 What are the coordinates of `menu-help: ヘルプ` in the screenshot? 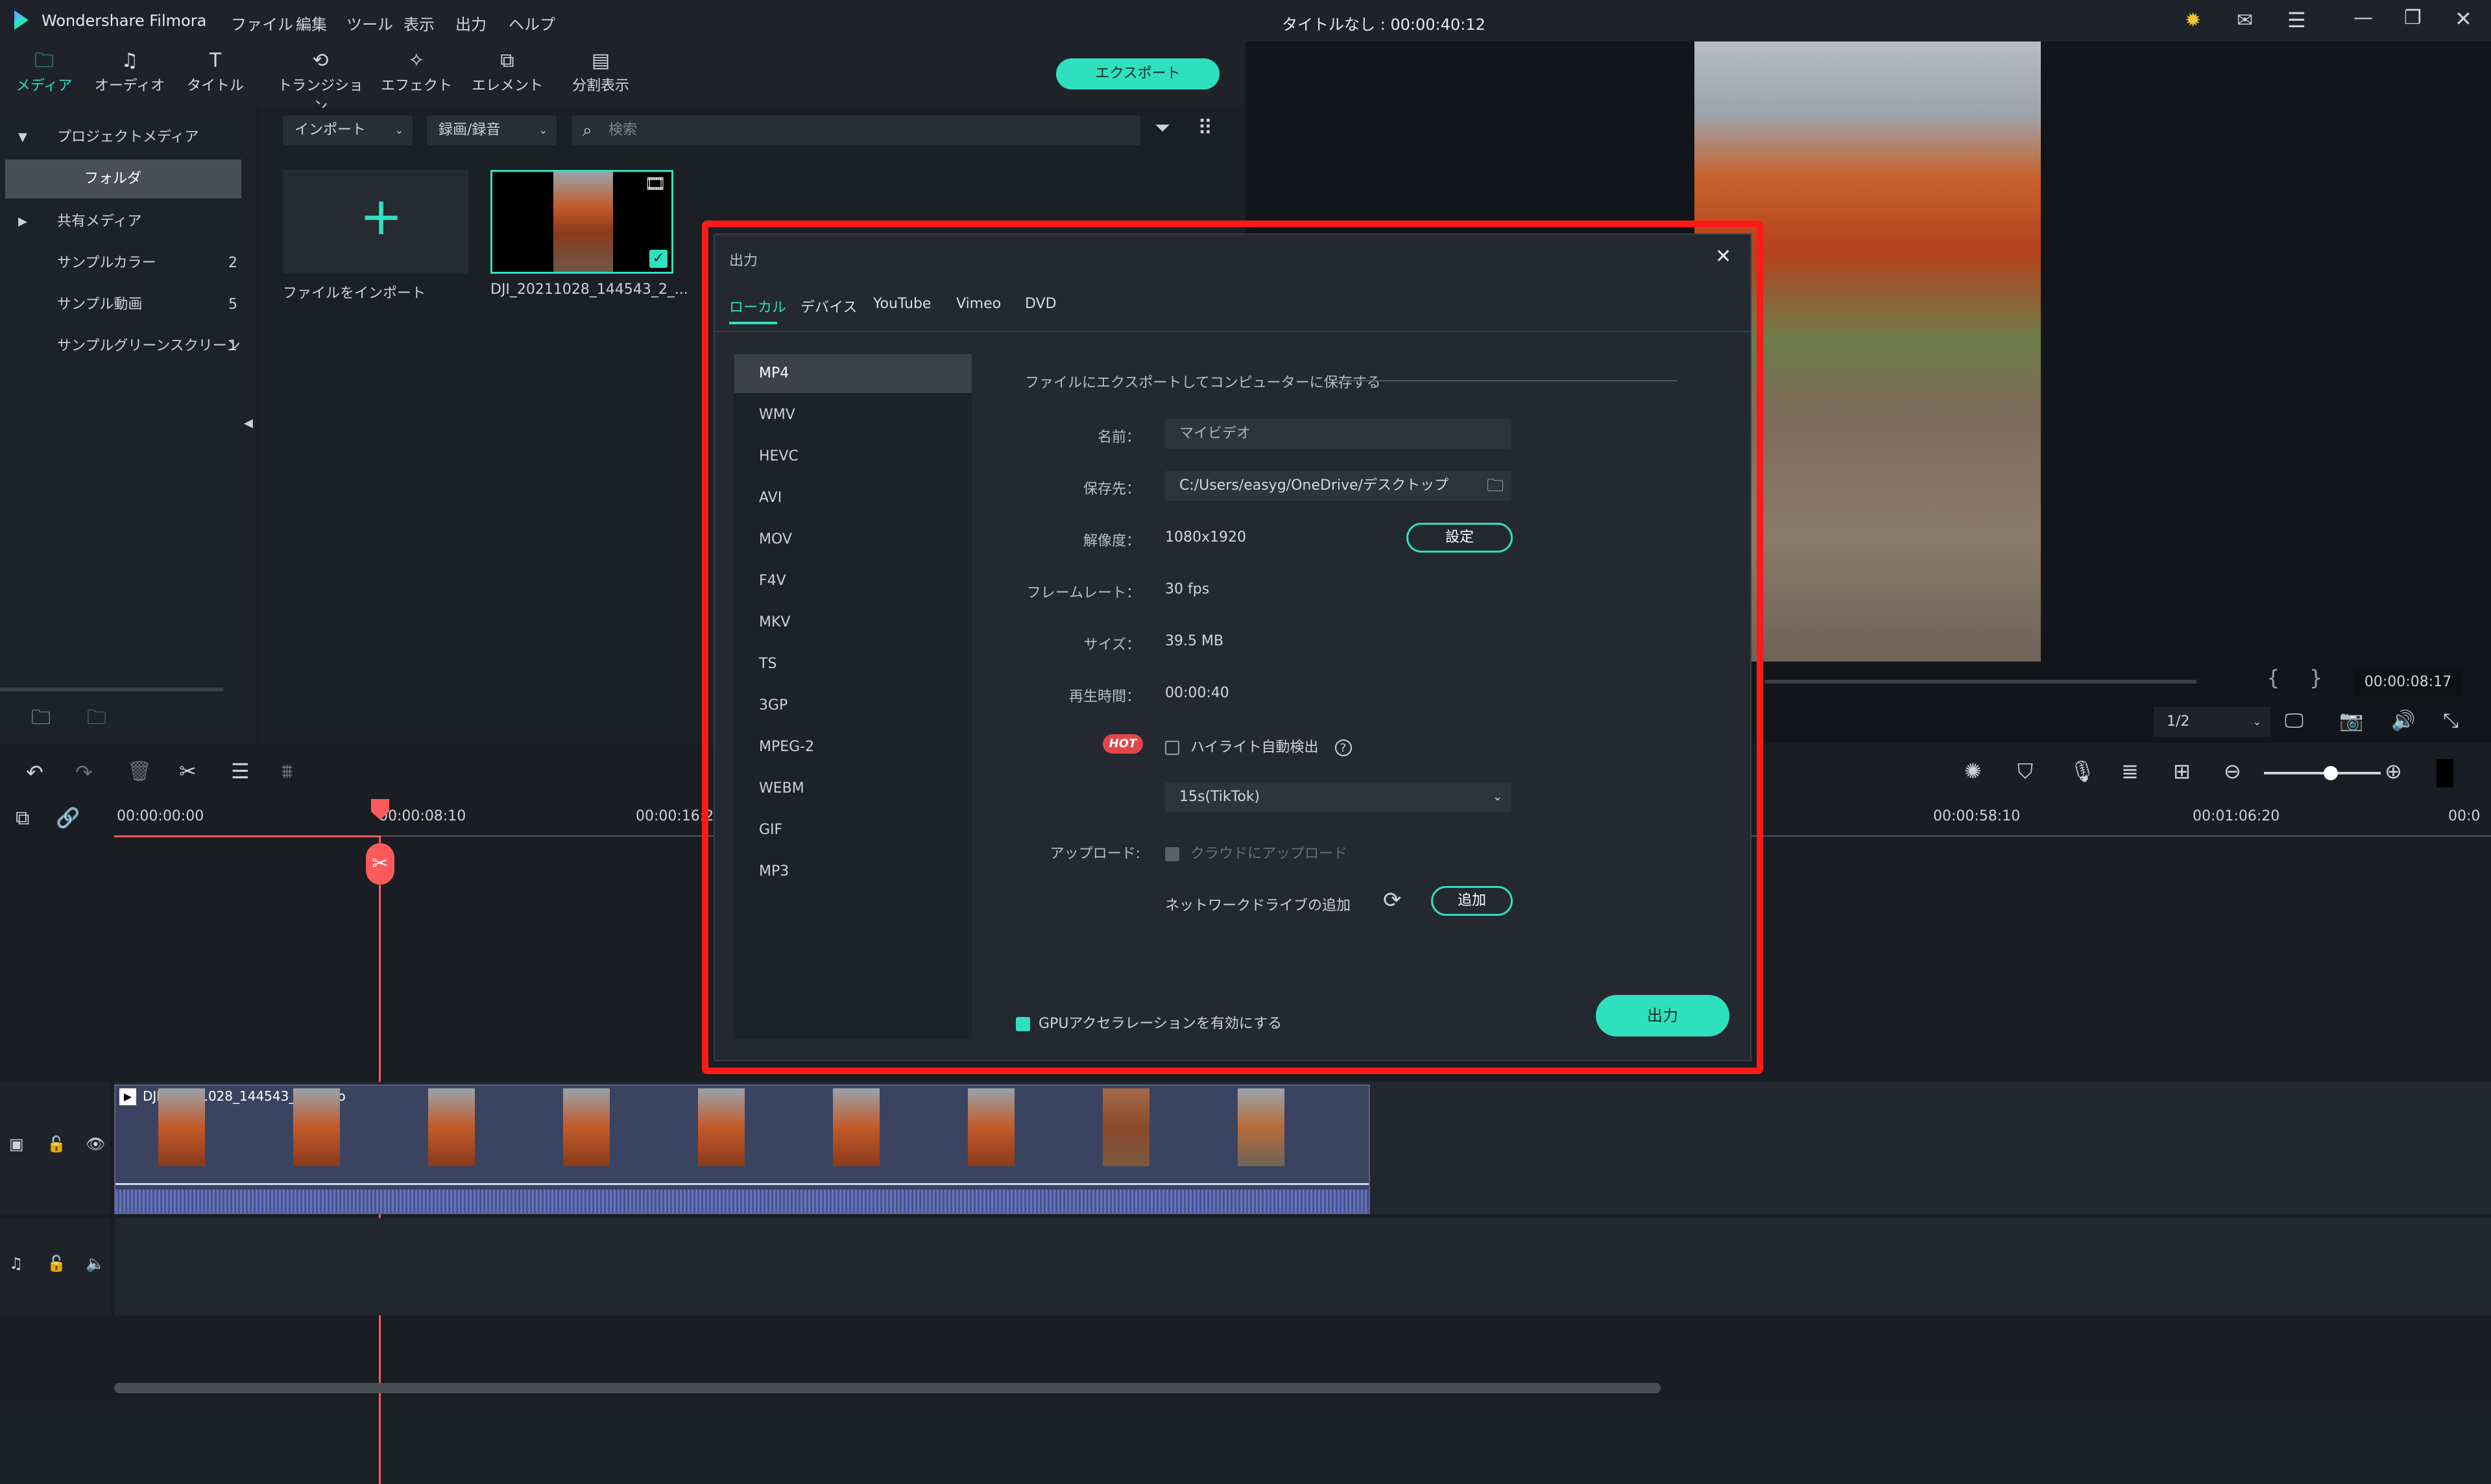 It's located at (532, 23).